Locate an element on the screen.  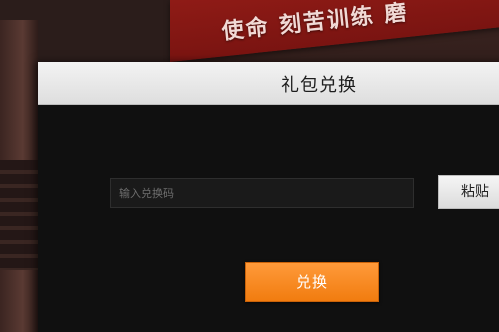
dialog-header: 礼包兑换 is located at coordinates (268, 83).